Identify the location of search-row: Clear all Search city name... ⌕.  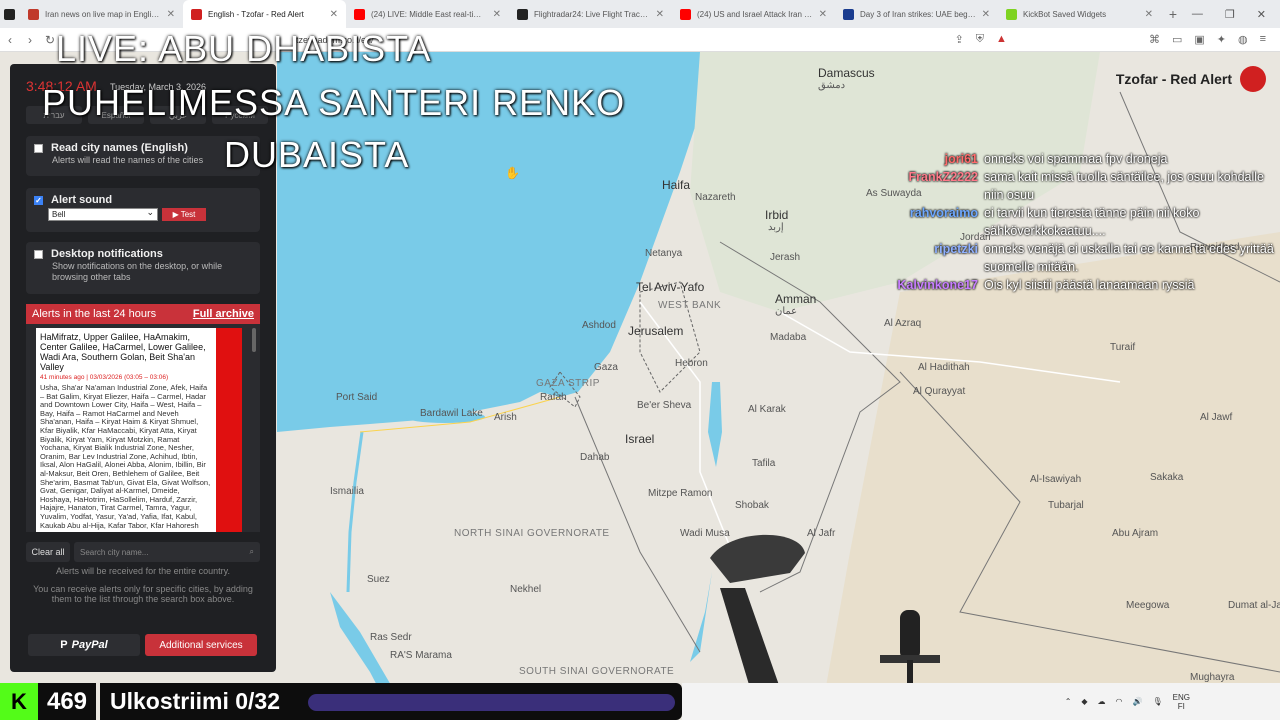
(143, 552).